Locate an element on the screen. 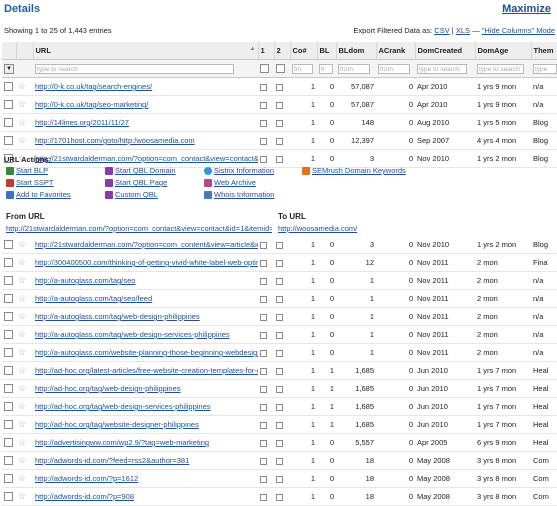 The width and height of the screenshot is (557, 506). col-2-header: 2 is located at coordinates (282, 51).